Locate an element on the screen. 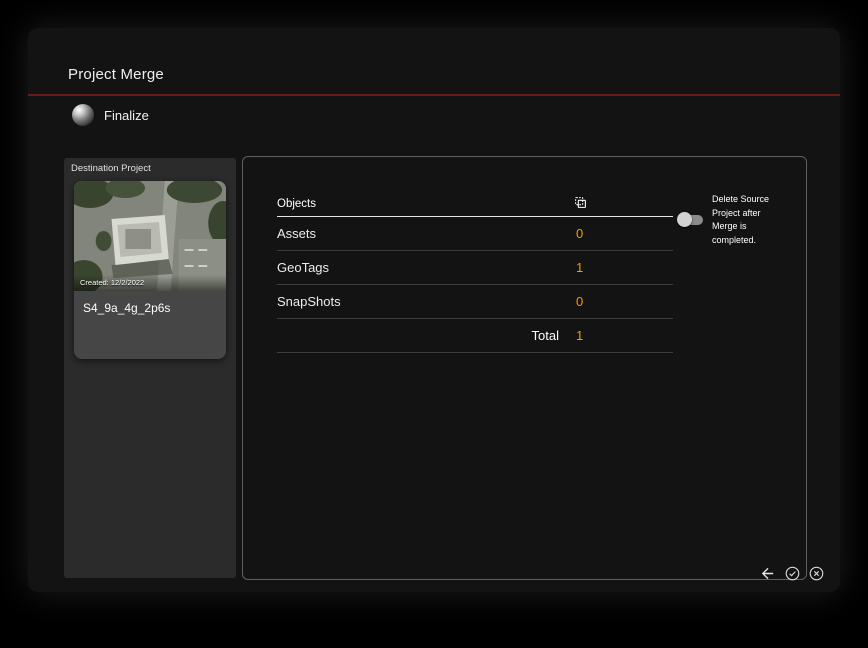 The width and height of the screenshot is (868, 648). delete-source-toggle is located at coordinates (690, 219).